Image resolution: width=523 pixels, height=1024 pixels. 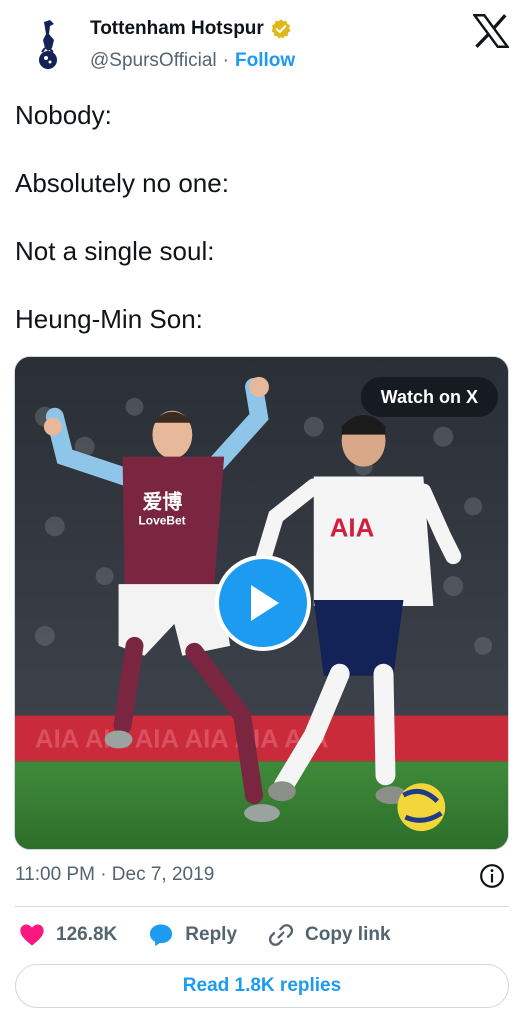 I want to click on display-name: Tottenham Hotspur, so click(x=177, y=29).